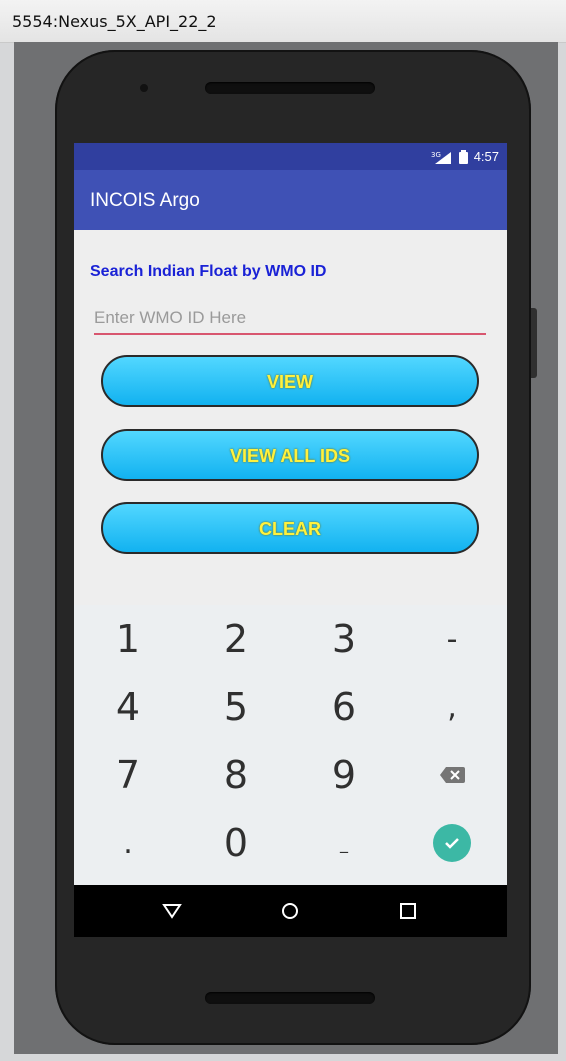 This screenshot has height=1061, width=566. I want to click on top-speaker, so click(290, 88).